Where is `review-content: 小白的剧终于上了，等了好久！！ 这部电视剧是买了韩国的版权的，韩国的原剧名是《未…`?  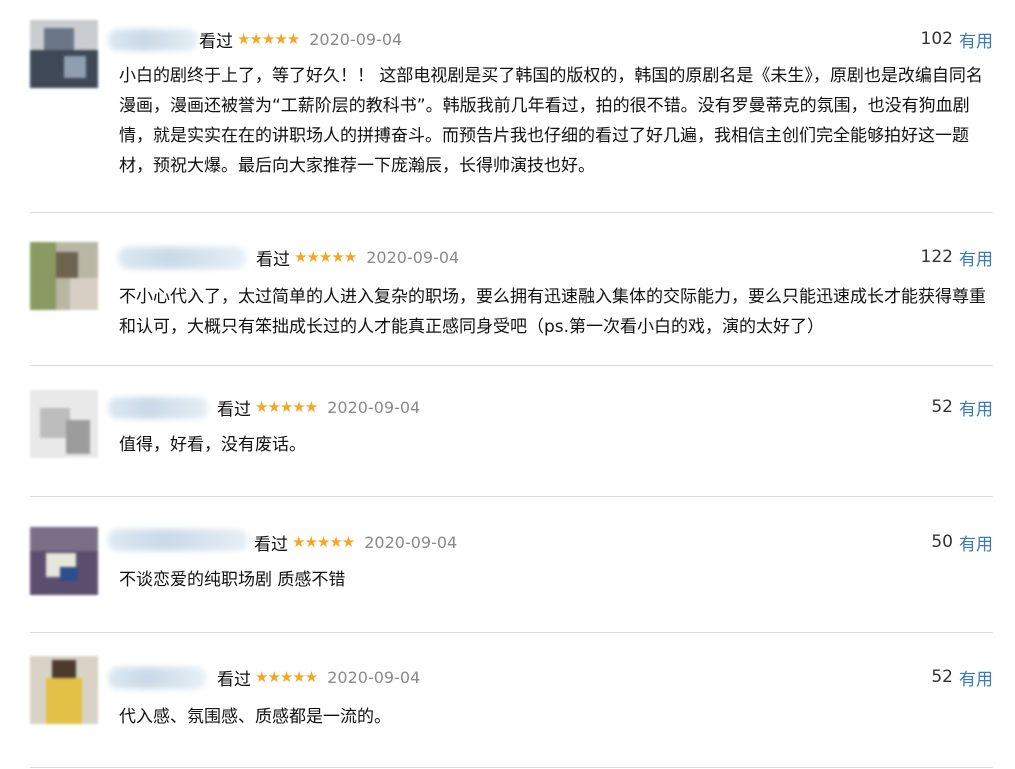
review-content: 小白的剧终于上了，等了好久！！ 这部电视剧是买了韩国的版权的，韩国的原剧名是《未… is located at coordinates (551, 121).